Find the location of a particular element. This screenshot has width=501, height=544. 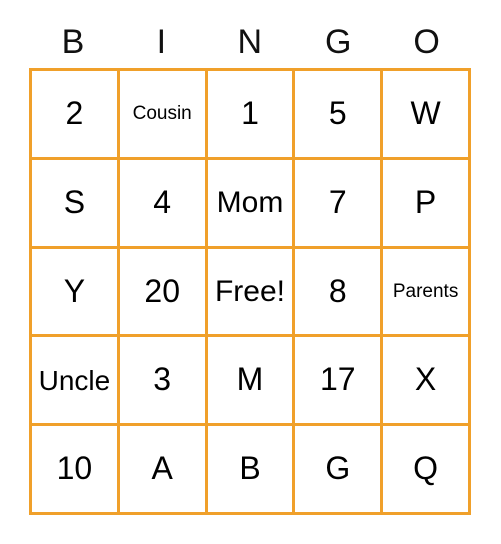

bingo-cell-label: A is located at coordinates (162, 468).